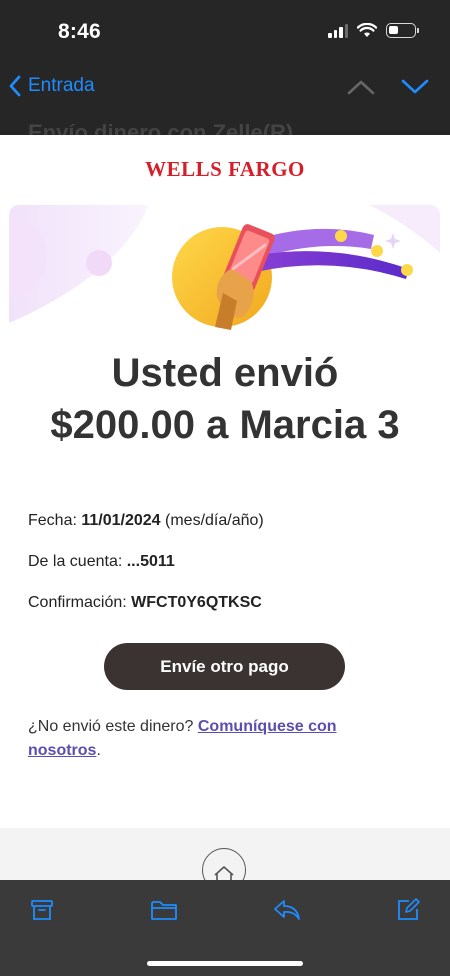 This screenshot has width=450, height=976. I want to click on mail-toolbar, so click(225, 928).